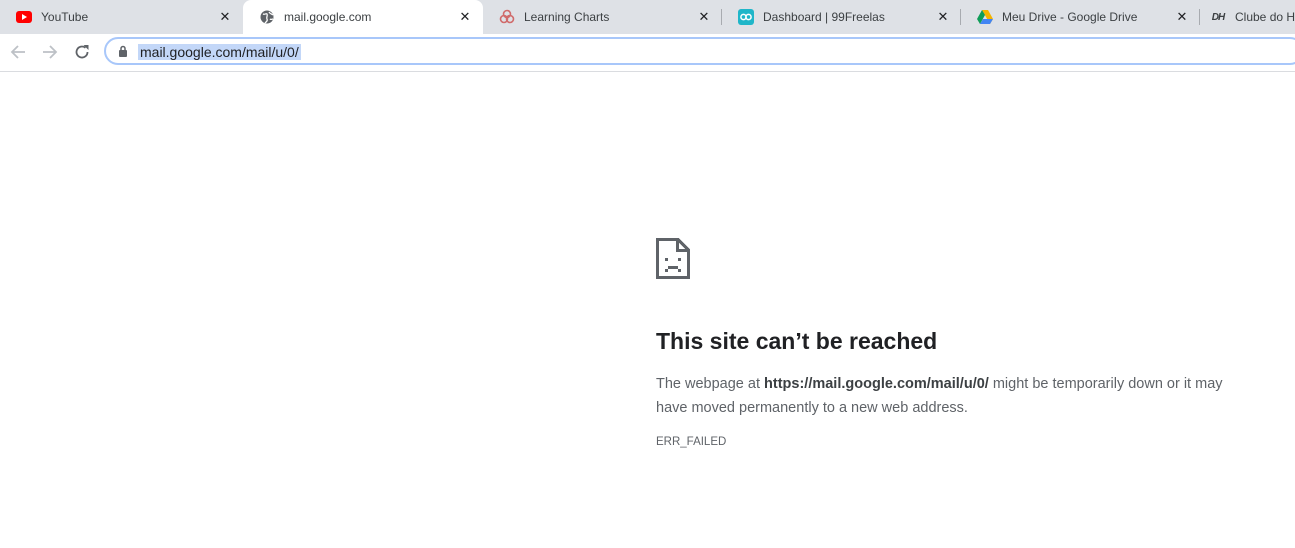  I want to click on tab-title: YouTube, so click(65, 17).